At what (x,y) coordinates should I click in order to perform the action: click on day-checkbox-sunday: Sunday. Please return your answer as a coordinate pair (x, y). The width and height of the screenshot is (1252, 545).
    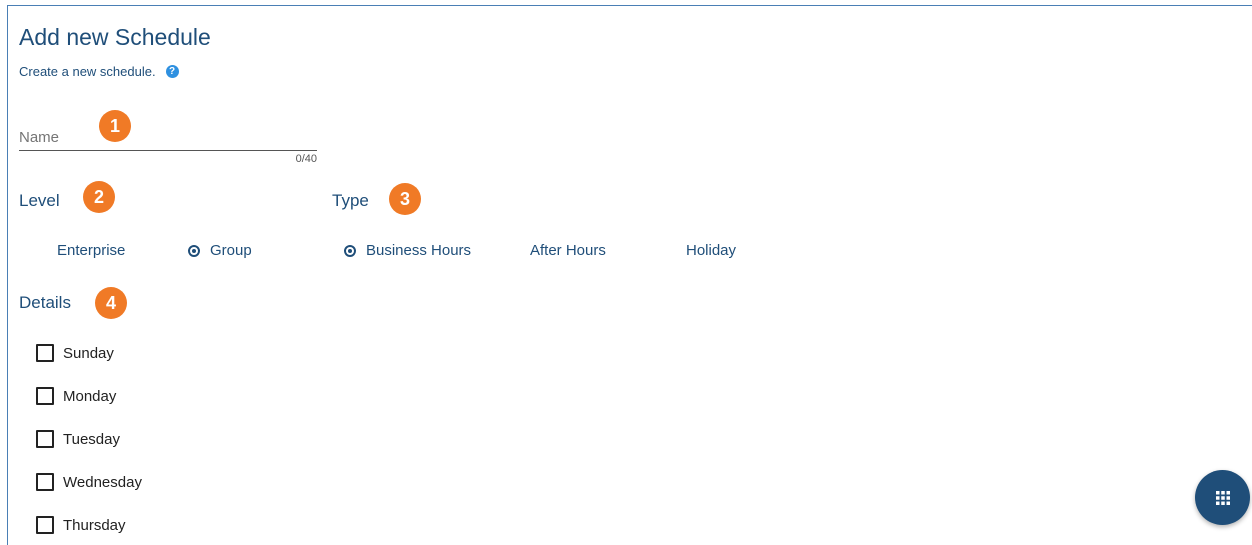
    Looking at the image, I should click on (75, 353).